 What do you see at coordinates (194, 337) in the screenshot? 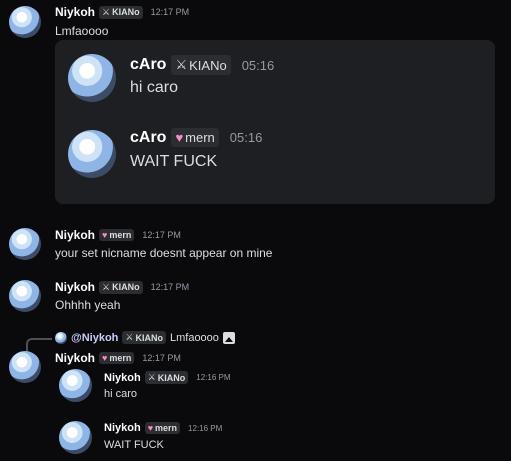
I see `reply-text: Lmfaoooo` at bounding box center [194, 337].